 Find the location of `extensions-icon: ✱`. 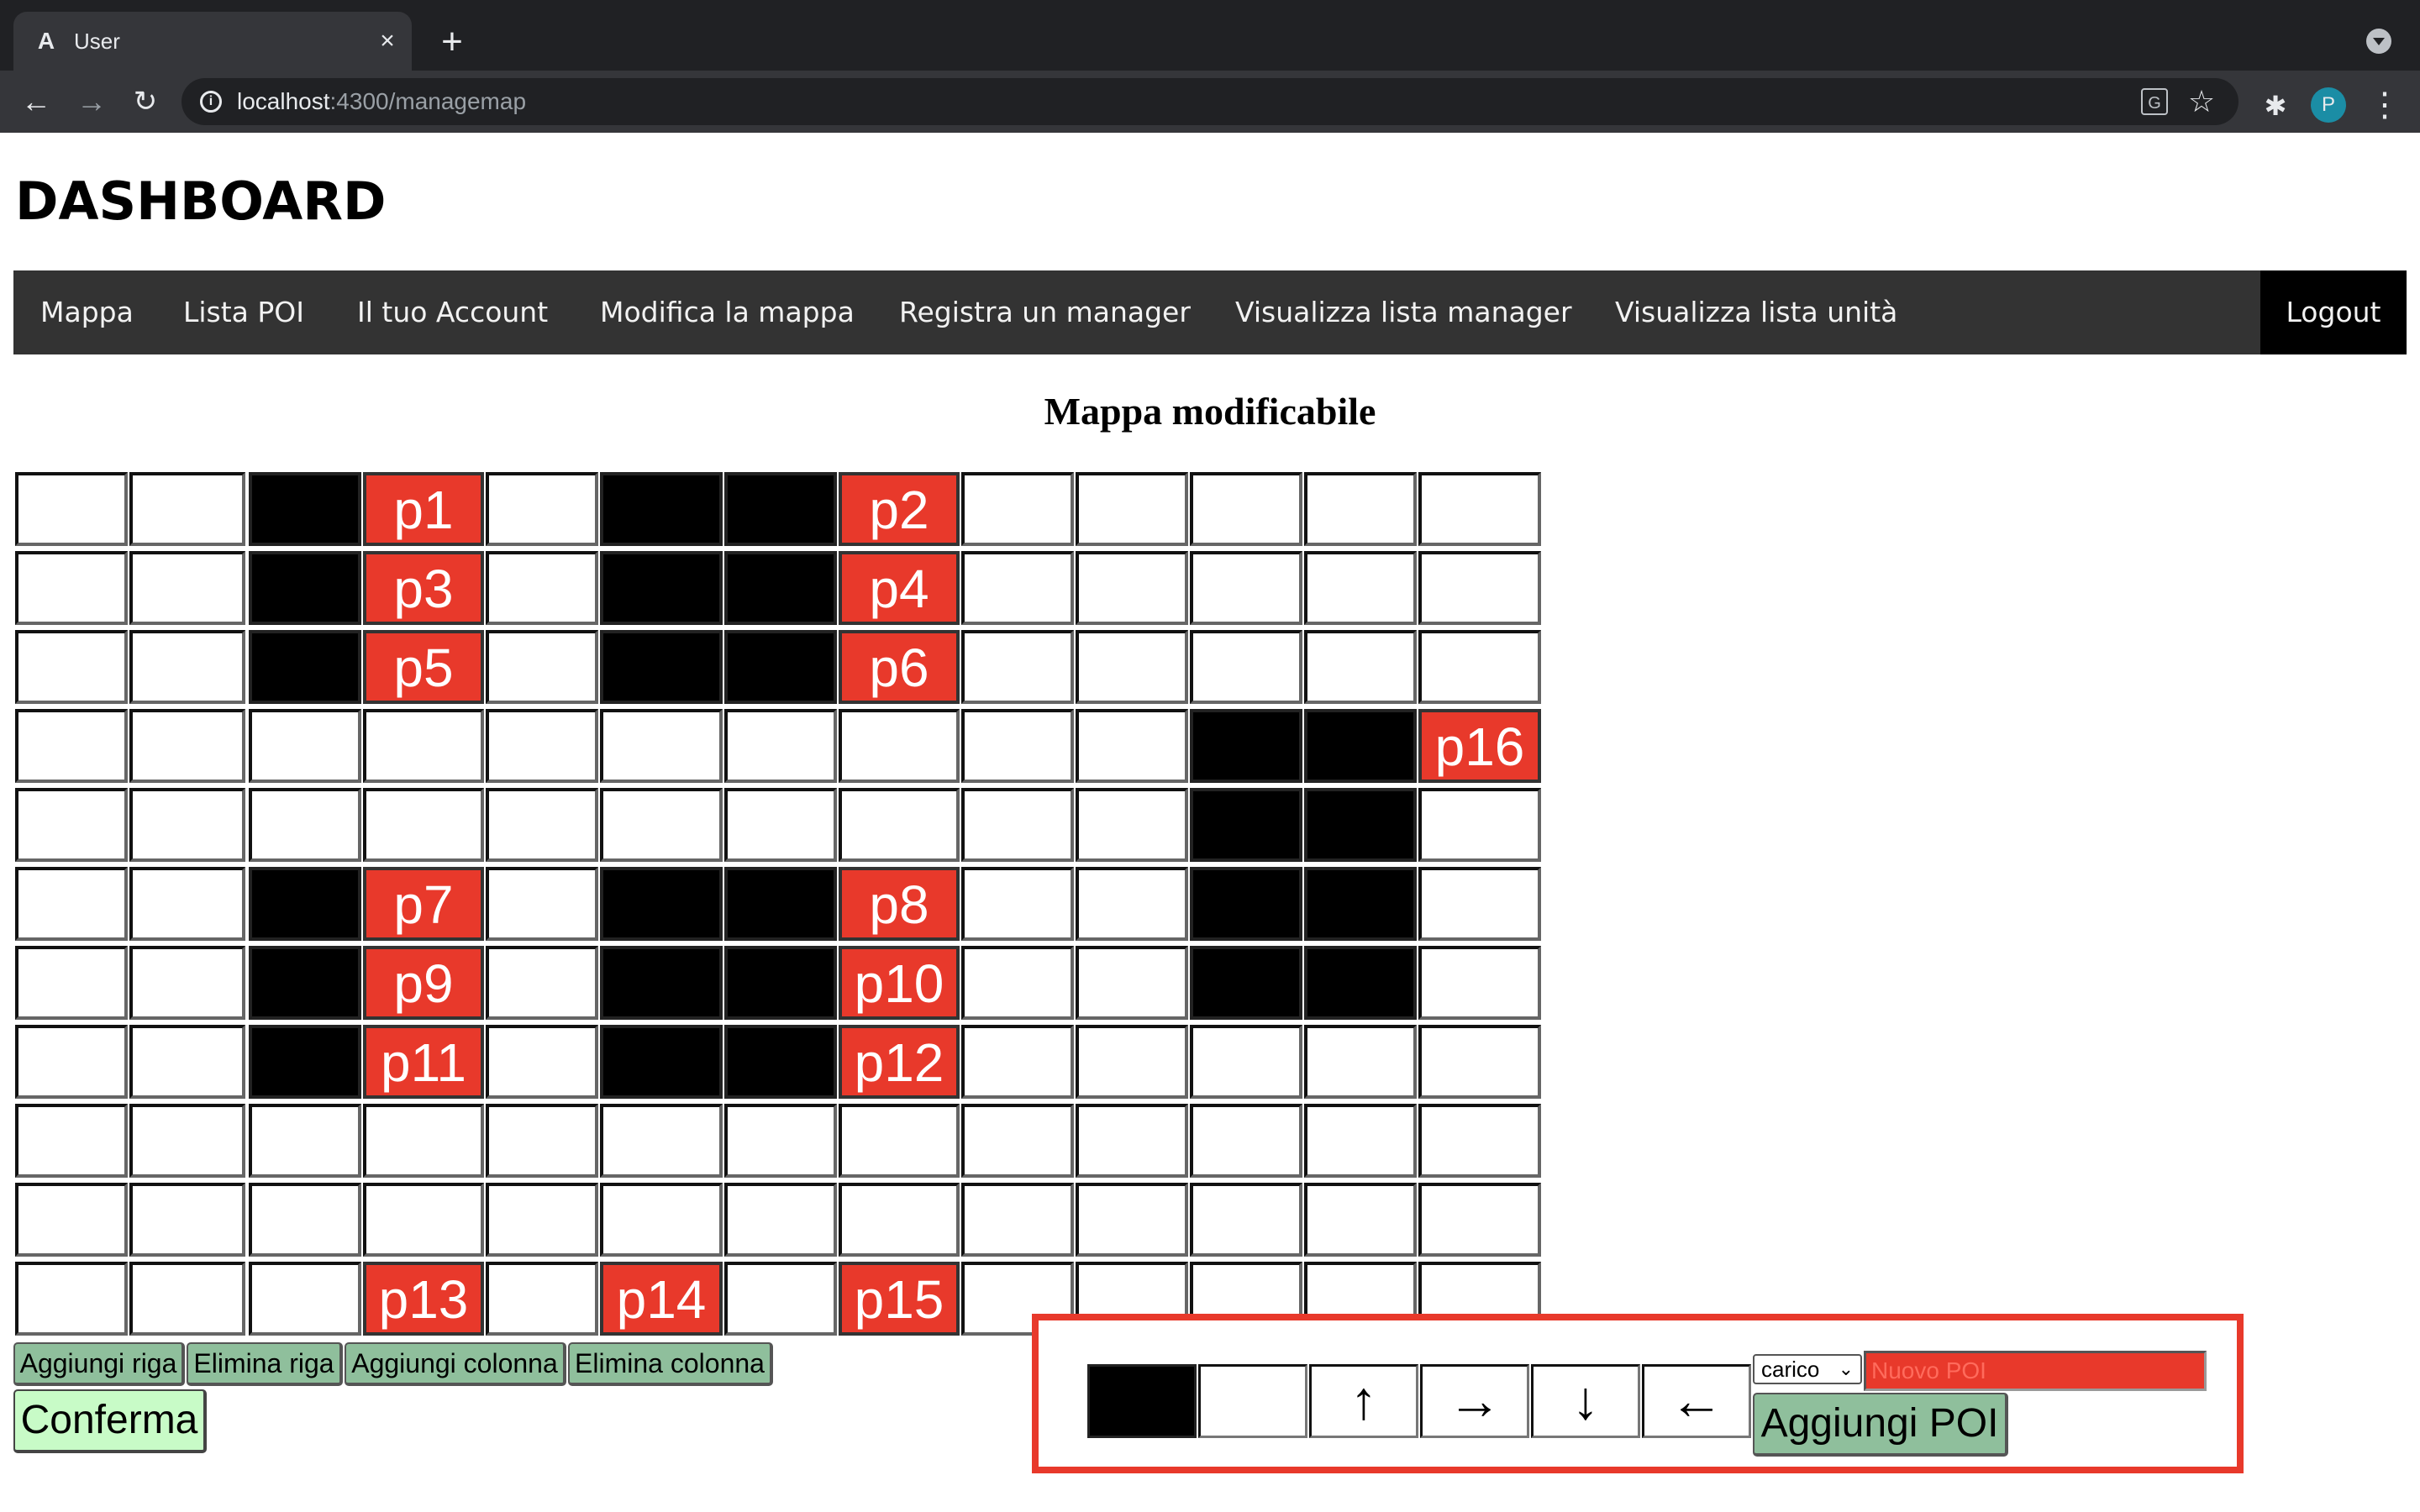

extensions-icon: ✱ is located at coordinates (2275, 106).